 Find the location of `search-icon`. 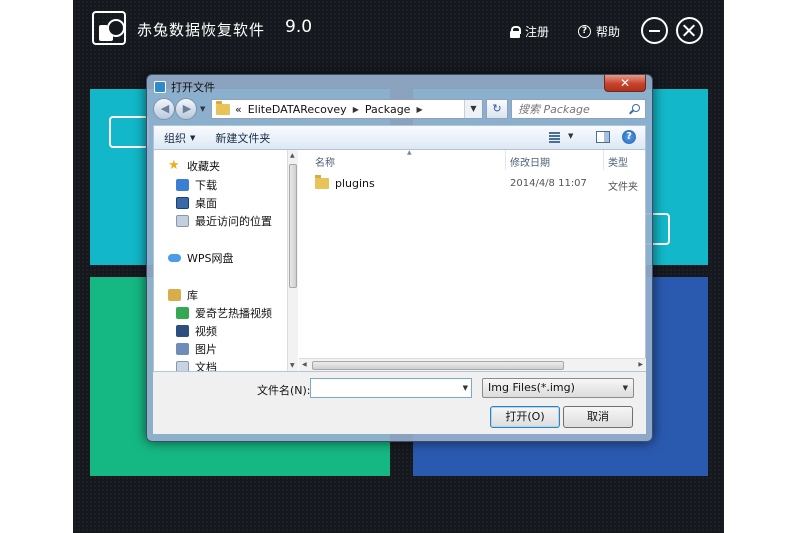

search-icon is located at coordinates (636, 108).